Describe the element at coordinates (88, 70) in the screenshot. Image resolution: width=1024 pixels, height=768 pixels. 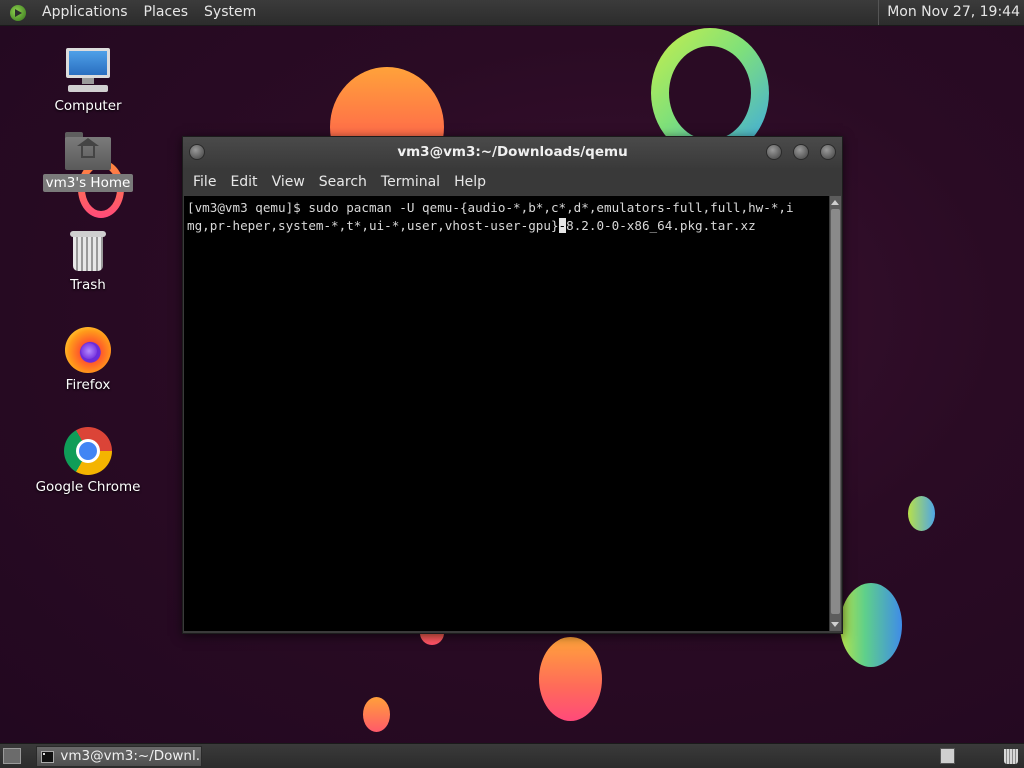
I see `computer-icon` at that location.